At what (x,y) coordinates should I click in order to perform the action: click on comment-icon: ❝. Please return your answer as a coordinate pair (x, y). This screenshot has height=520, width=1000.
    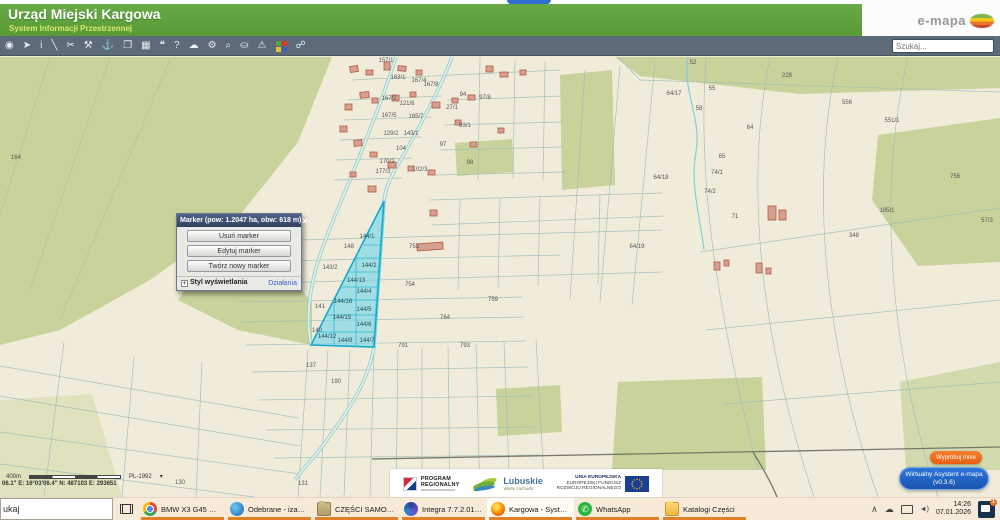
    Looking at the image, I should click on (162, 46).